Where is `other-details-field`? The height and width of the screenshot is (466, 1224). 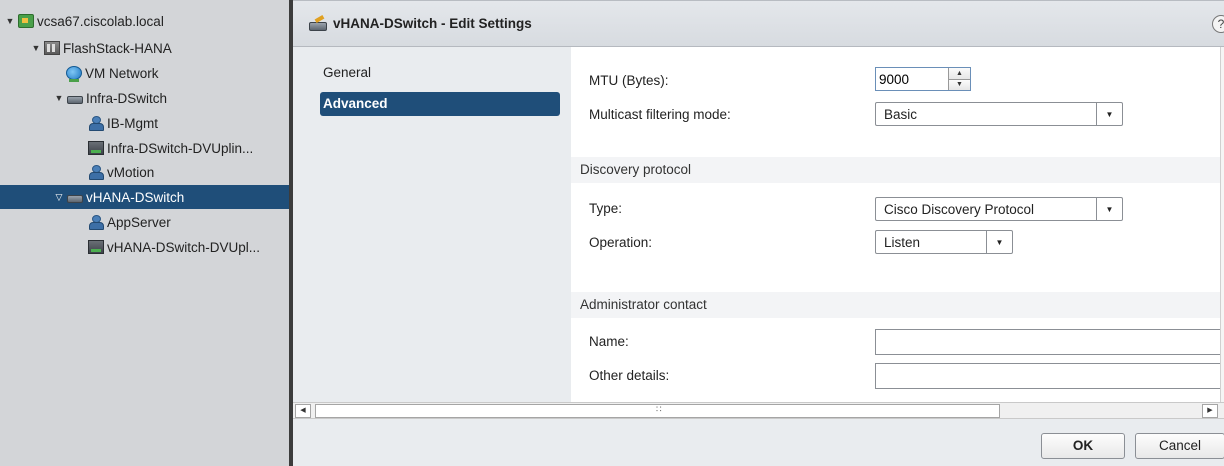 other-details-field is located at coordinates (1049, 376).